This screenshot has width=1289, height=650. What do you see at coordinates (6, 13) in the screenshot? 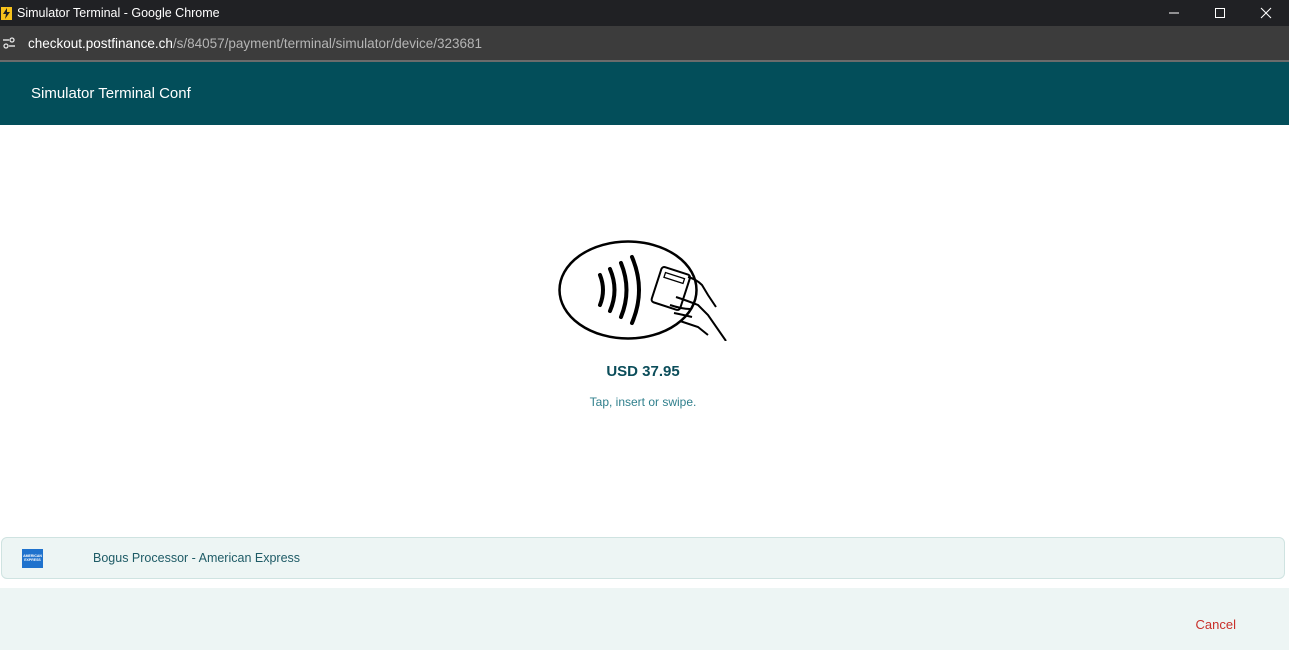
I see `app-icon` at bounding box center [6, 13].